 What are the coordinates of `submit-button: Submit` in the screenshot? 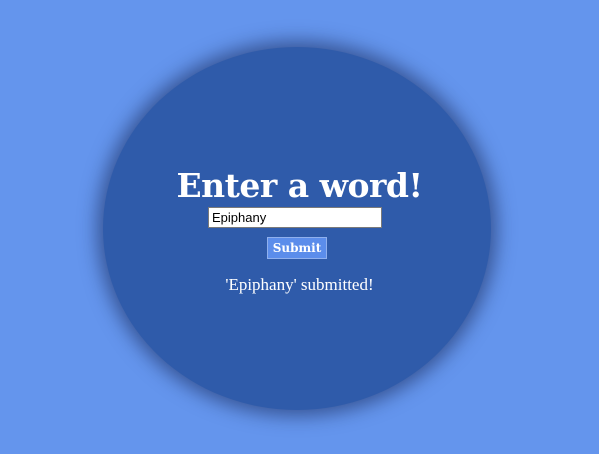 It's located at (297, 248).